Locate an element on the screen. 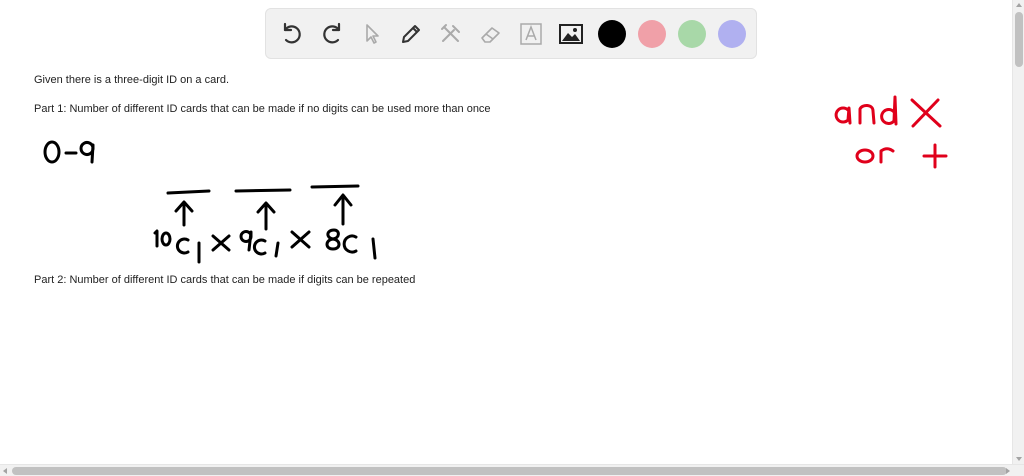 The width and height of the screenshot is (1024, 476). horizontal-scroll-thumb is located at coordinates (509, 471).